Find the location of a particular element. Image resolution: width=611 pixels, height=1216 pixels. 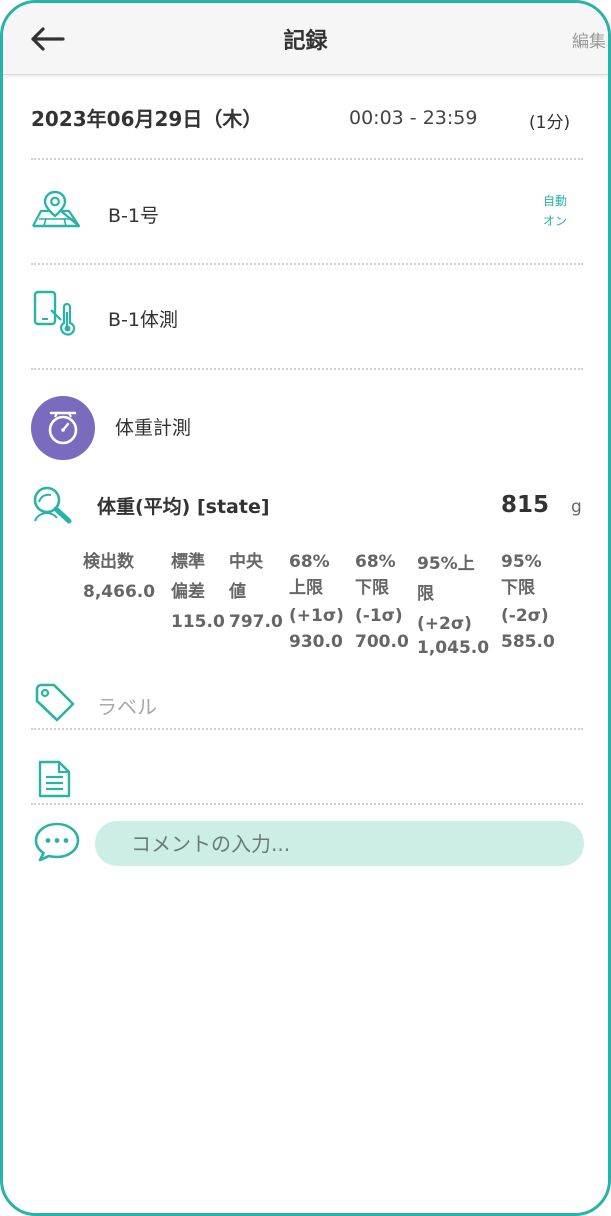

stat-header: 95% is located at coordinates (521, 562).